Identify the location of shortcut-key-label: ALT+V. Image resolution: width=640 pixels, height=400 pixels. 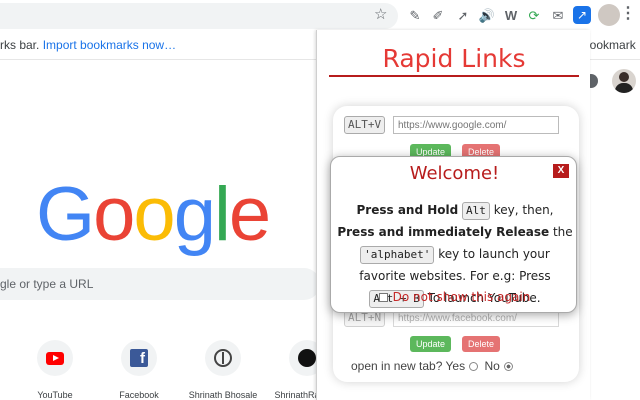
(365, 125).